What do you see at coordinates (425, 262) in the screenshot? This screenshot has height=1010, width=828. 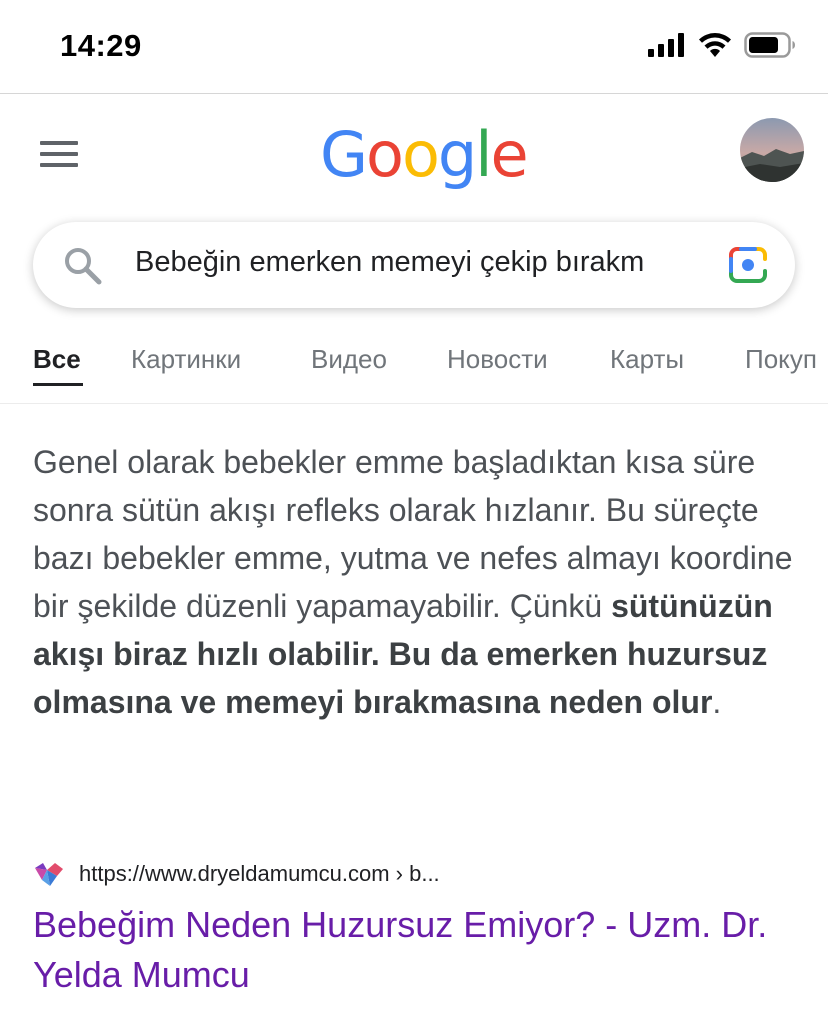 I see `search-input: Bebeğin emerken memeyi çekip bırakm` at bounding box center [425, 262].